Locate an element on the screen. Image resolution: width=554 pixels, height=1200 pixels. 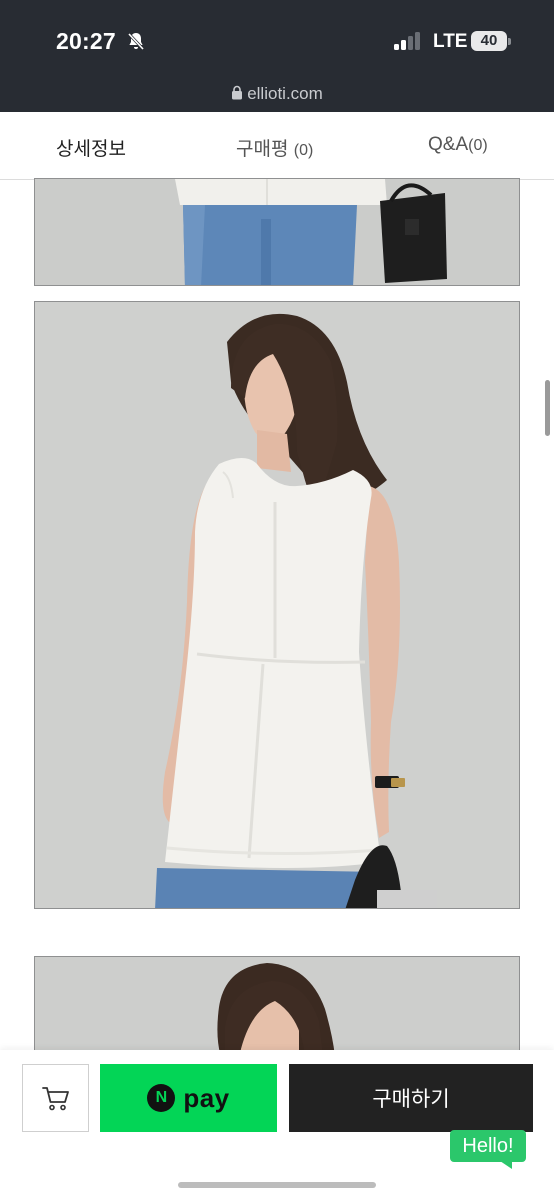
network-type: LTE is located at coordinates (450, 41).